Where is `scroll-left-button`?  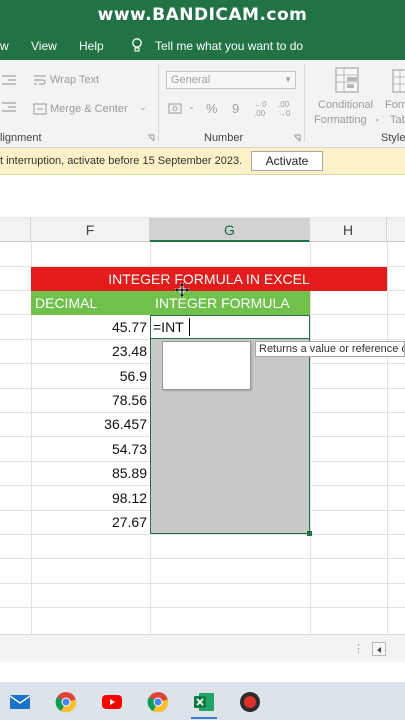 scroll-left-button is located at coordinates (379, 649).